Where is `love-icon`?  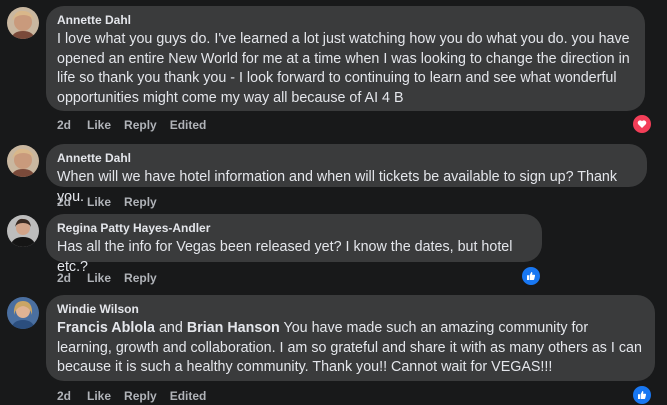 love-icon is located at coordinates (642, 124).